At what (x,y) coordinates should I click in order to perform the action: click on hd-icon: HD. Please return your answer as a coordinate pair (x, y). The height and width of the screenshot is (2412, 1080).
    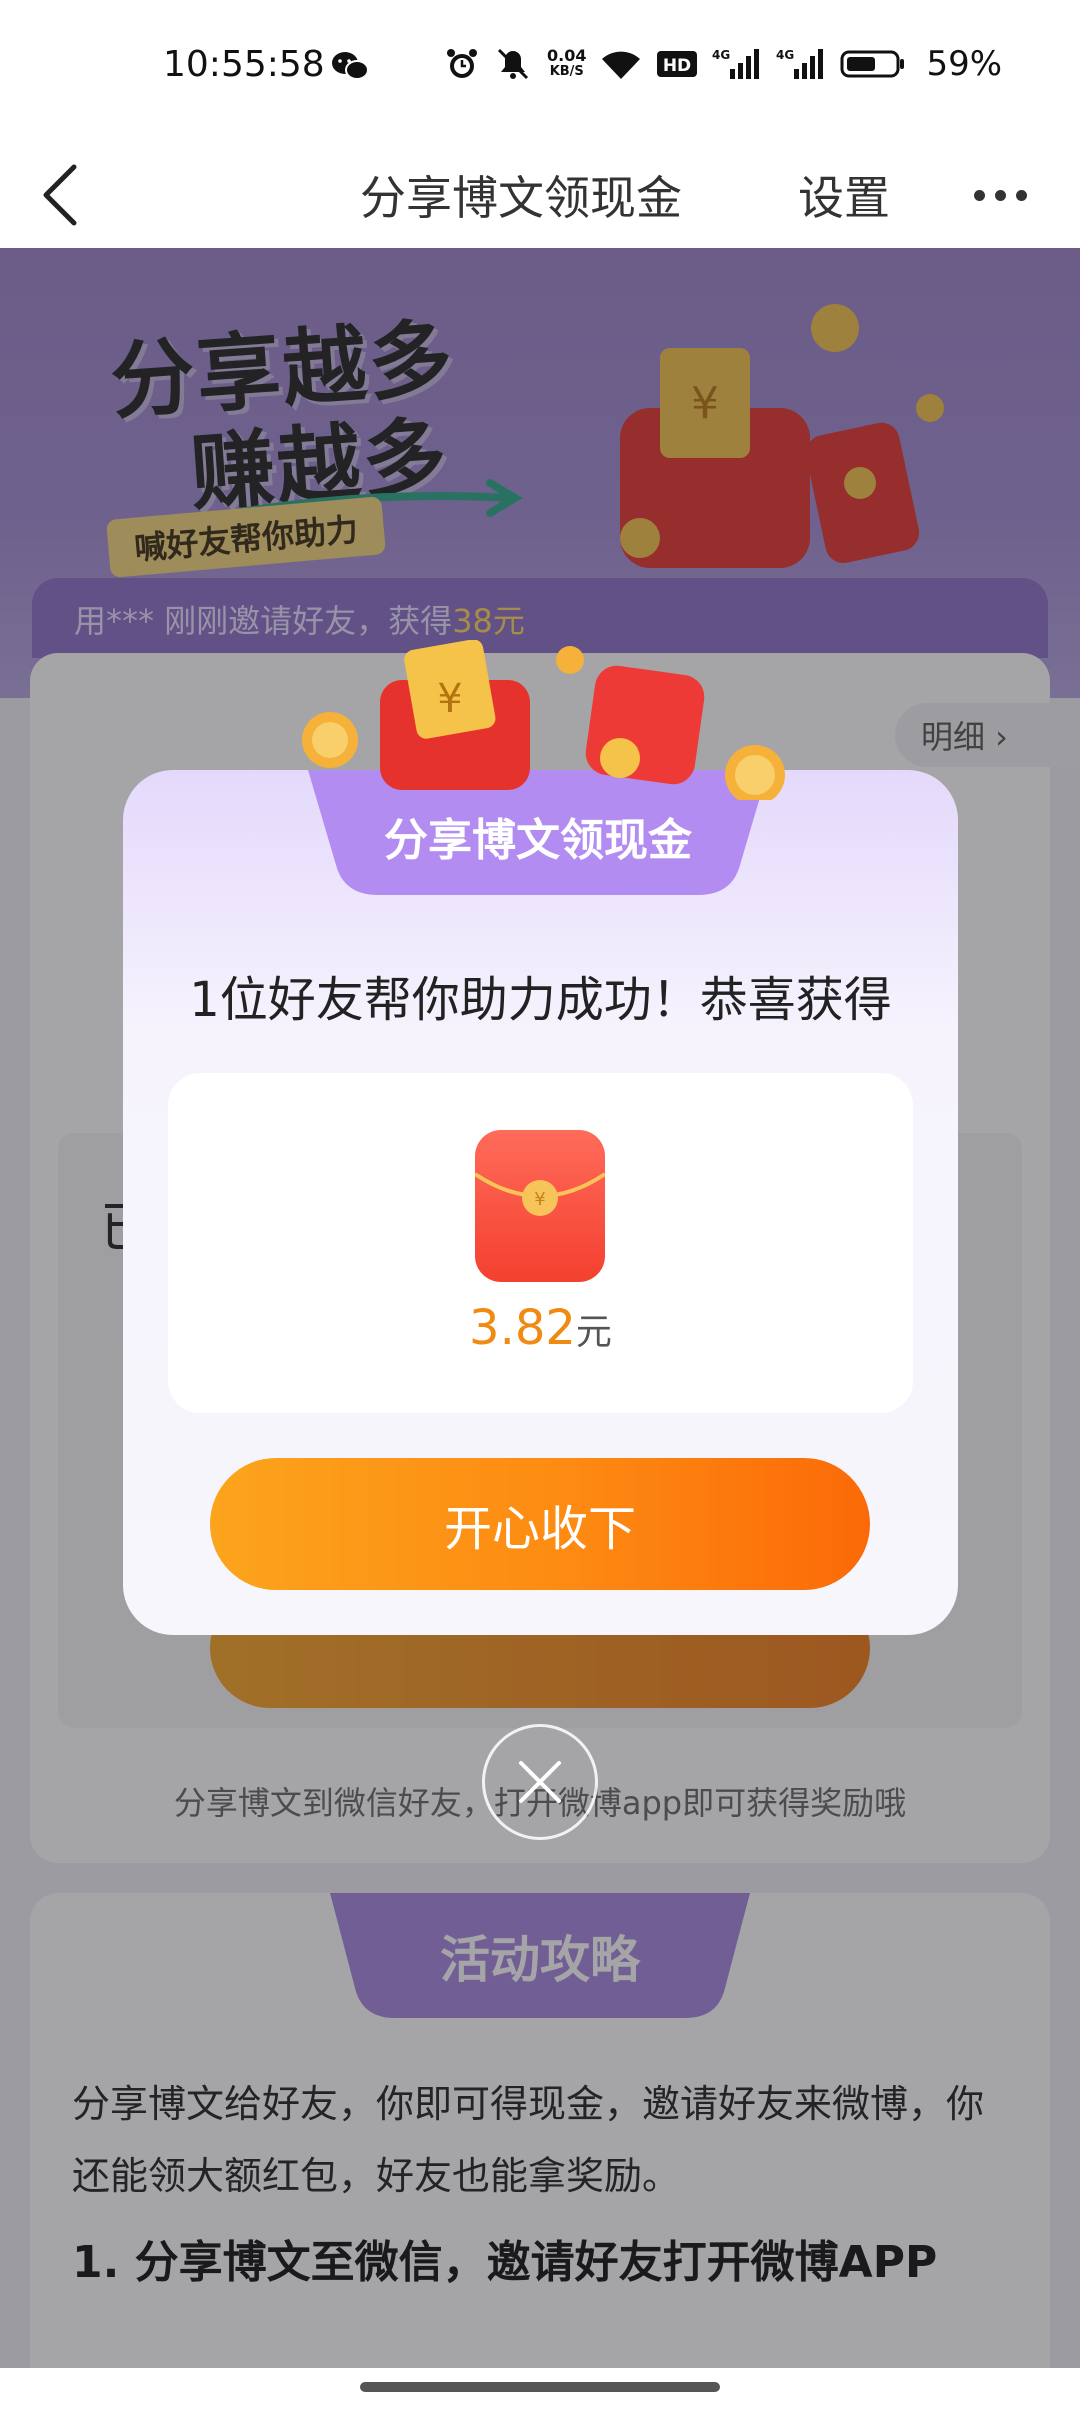
    Looking at the image, I should click on (677, 64).